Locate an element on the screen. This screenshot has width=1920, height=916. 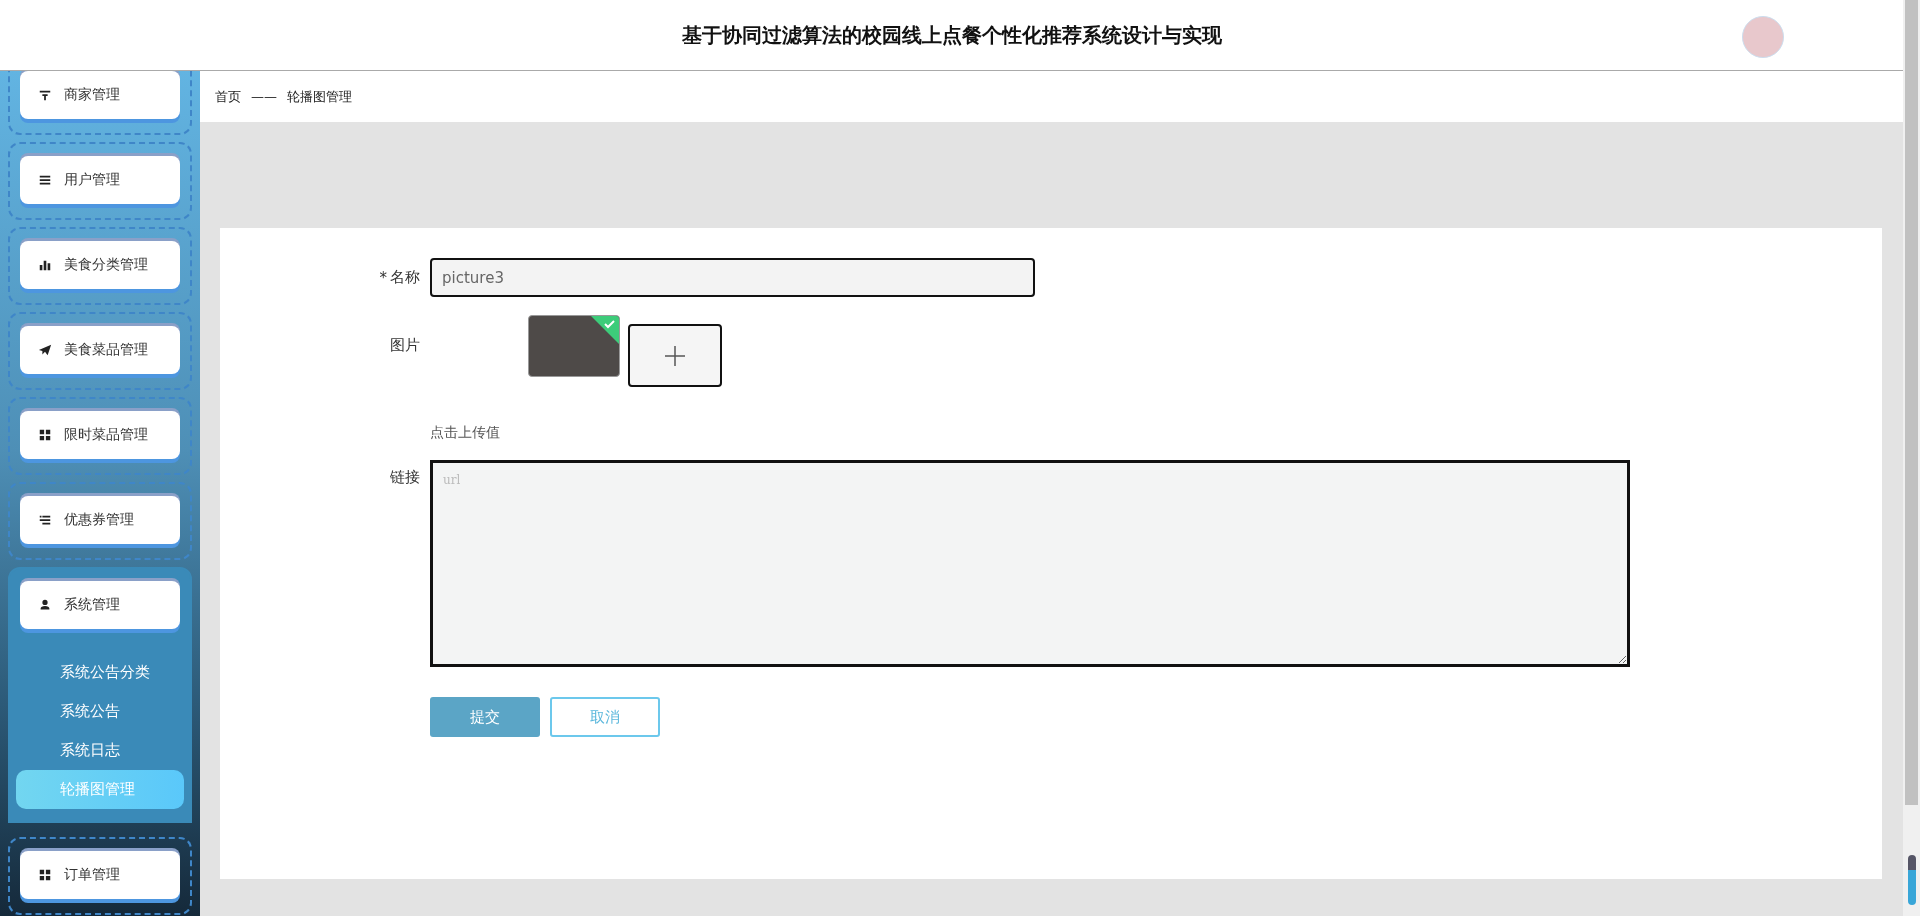
field-label: 图片 is located at coordinates (405, 345).